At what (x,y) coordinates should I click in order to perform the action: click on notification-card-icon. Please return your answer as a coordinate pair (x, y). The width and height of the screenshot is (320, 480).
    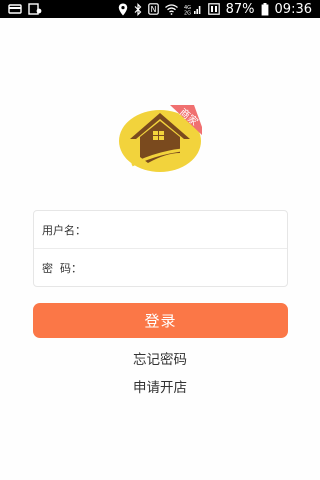
    Looking at the image, I should click on (15, 9).